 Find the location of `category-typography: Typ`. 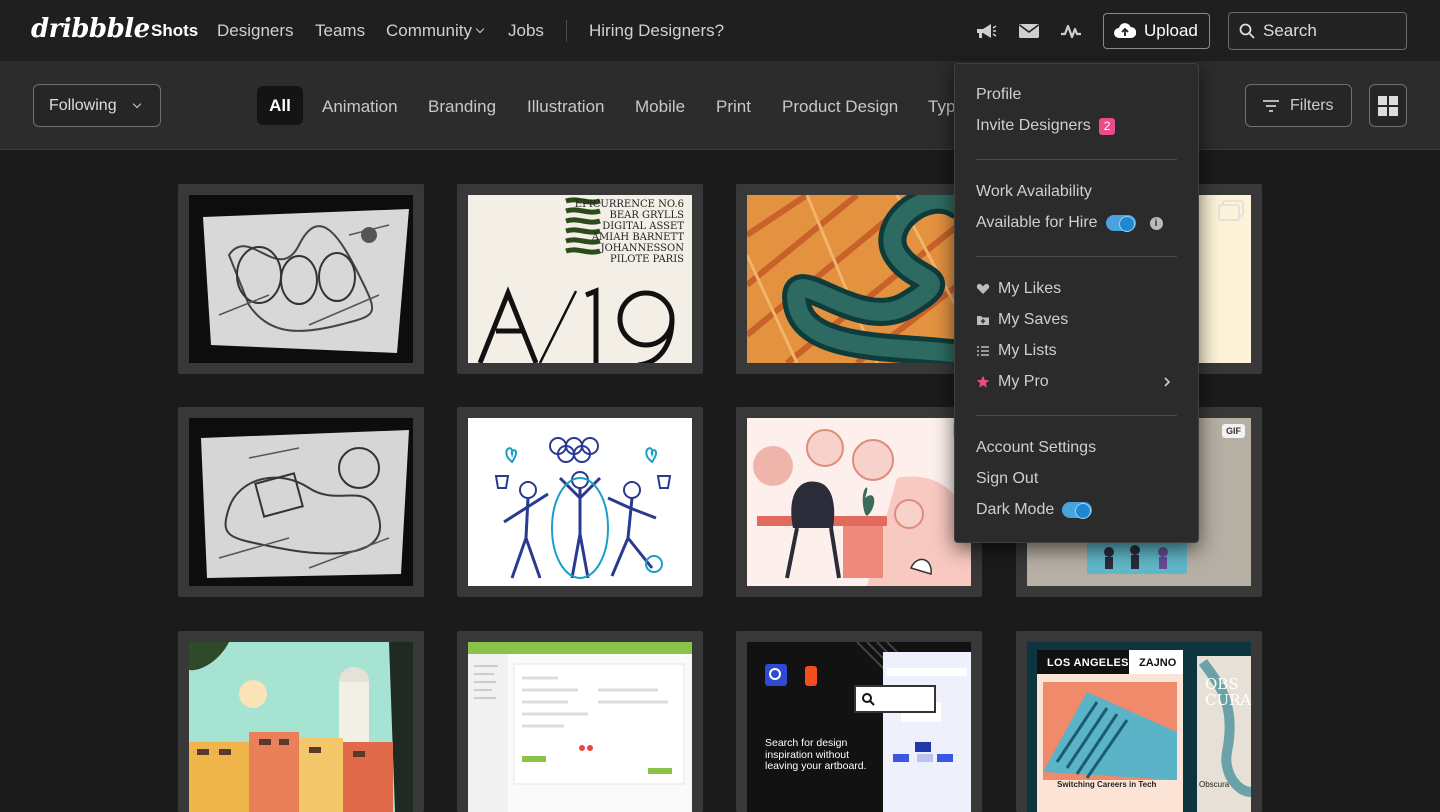

category-typography: Typ is located at coordinates (941, 107).